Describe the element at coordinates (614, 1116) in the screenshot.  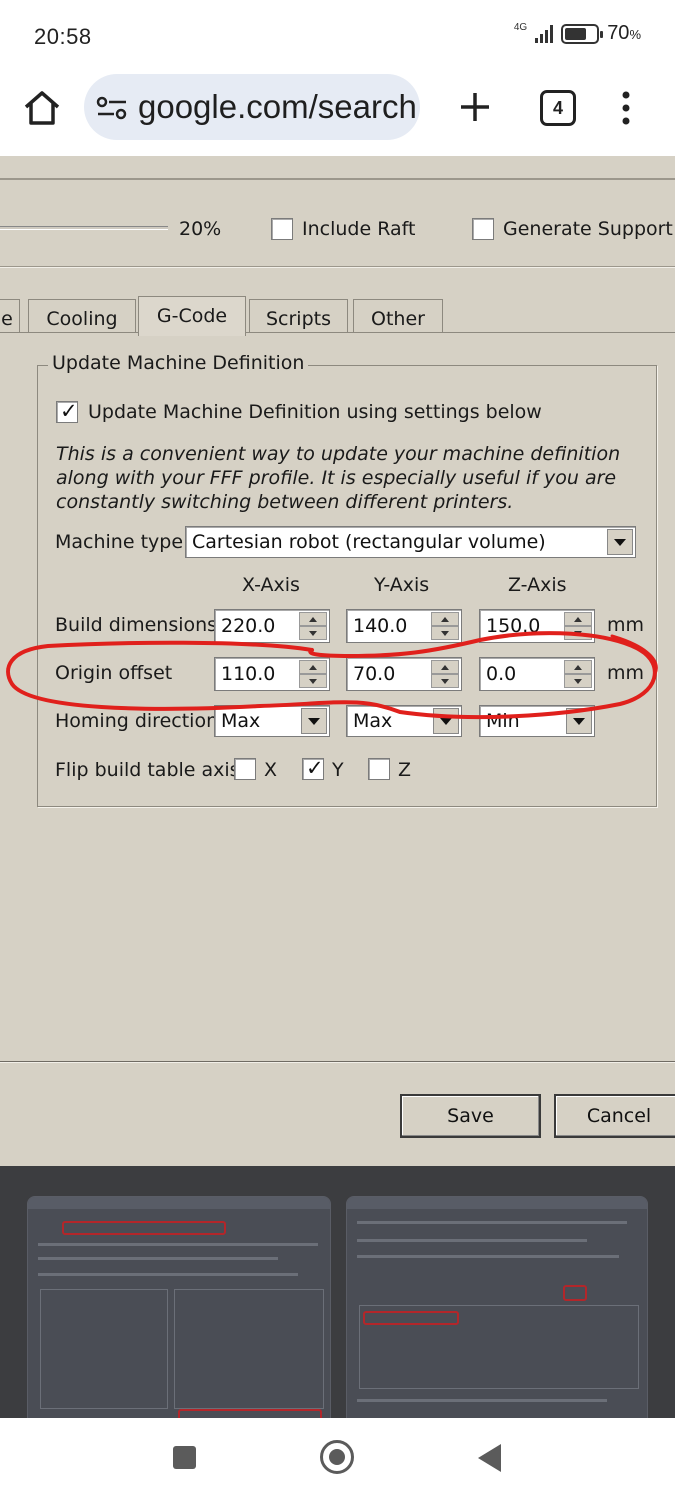
I see `cancel-button: Cancel` at that location.